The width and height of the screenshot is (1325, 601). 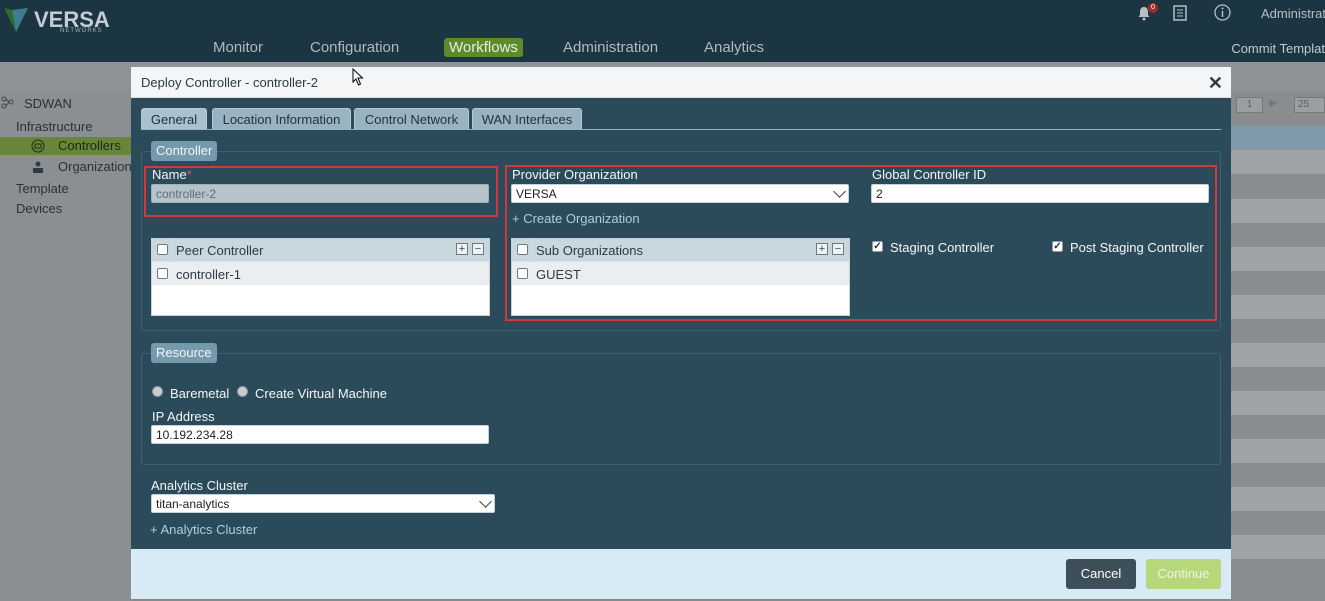 I want to click on sdwan-tree-icon, so click(x=7, y=102).